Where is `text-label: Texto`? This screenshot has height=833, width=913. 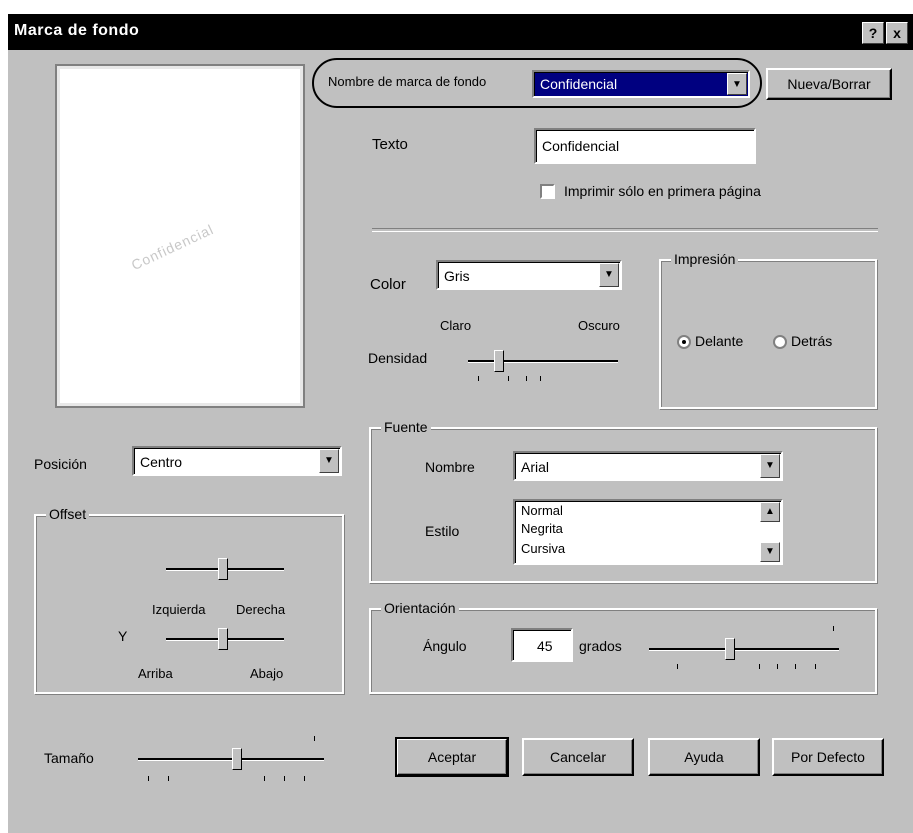
text-label: Texto is located at coordinates (390, 144).